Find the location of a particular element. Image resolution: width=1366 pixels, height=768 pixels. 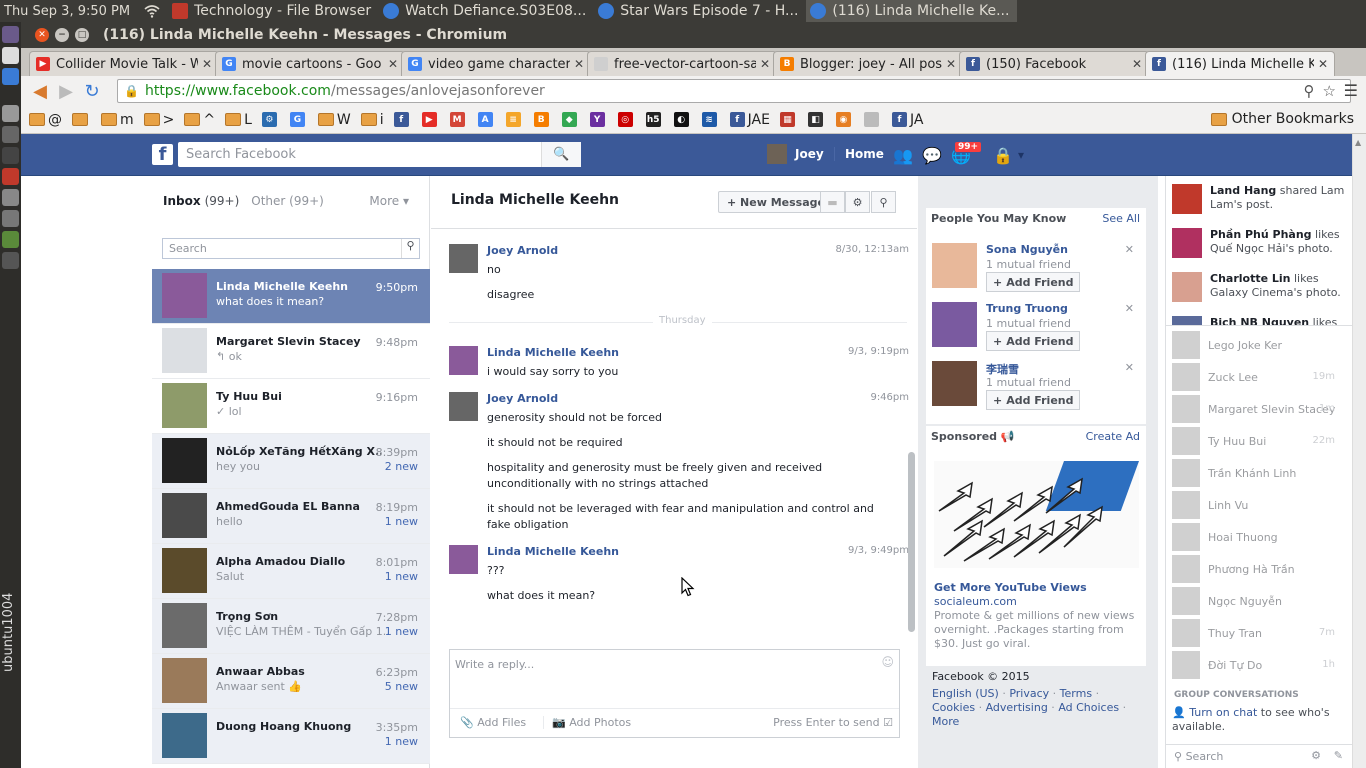

ad-image is located at coordinates (1036, 514).